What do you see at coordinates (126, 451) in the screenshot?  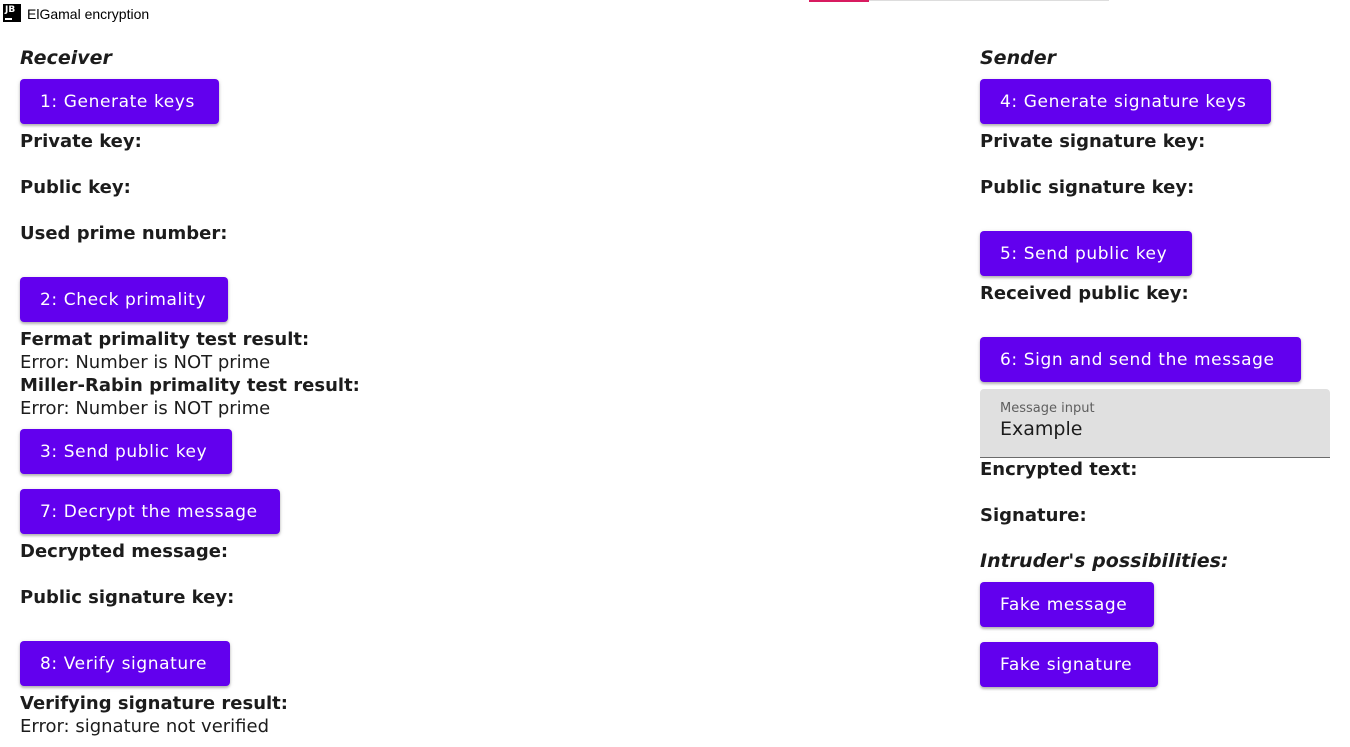 I see `receiver-send-public-key-button: 3: Send public key` at bounding box center [126, 451].